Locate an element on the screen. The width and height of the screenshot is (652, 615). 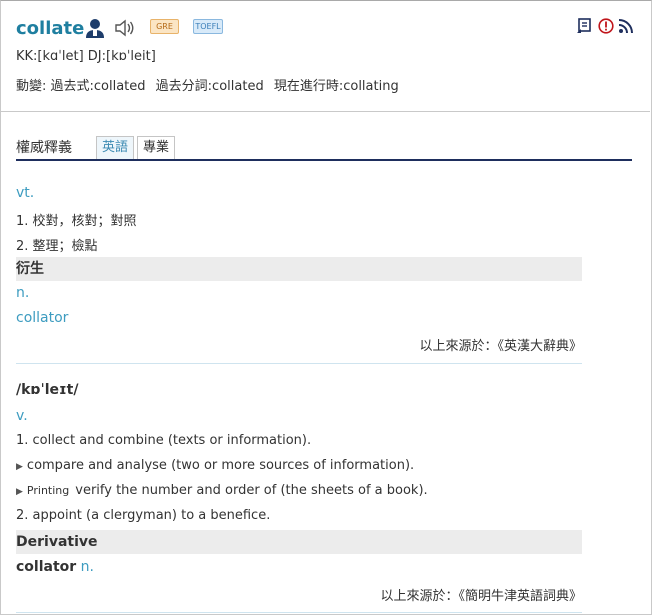
form-past: 動變: 過去式:collated is located at coordinates (81, 86).